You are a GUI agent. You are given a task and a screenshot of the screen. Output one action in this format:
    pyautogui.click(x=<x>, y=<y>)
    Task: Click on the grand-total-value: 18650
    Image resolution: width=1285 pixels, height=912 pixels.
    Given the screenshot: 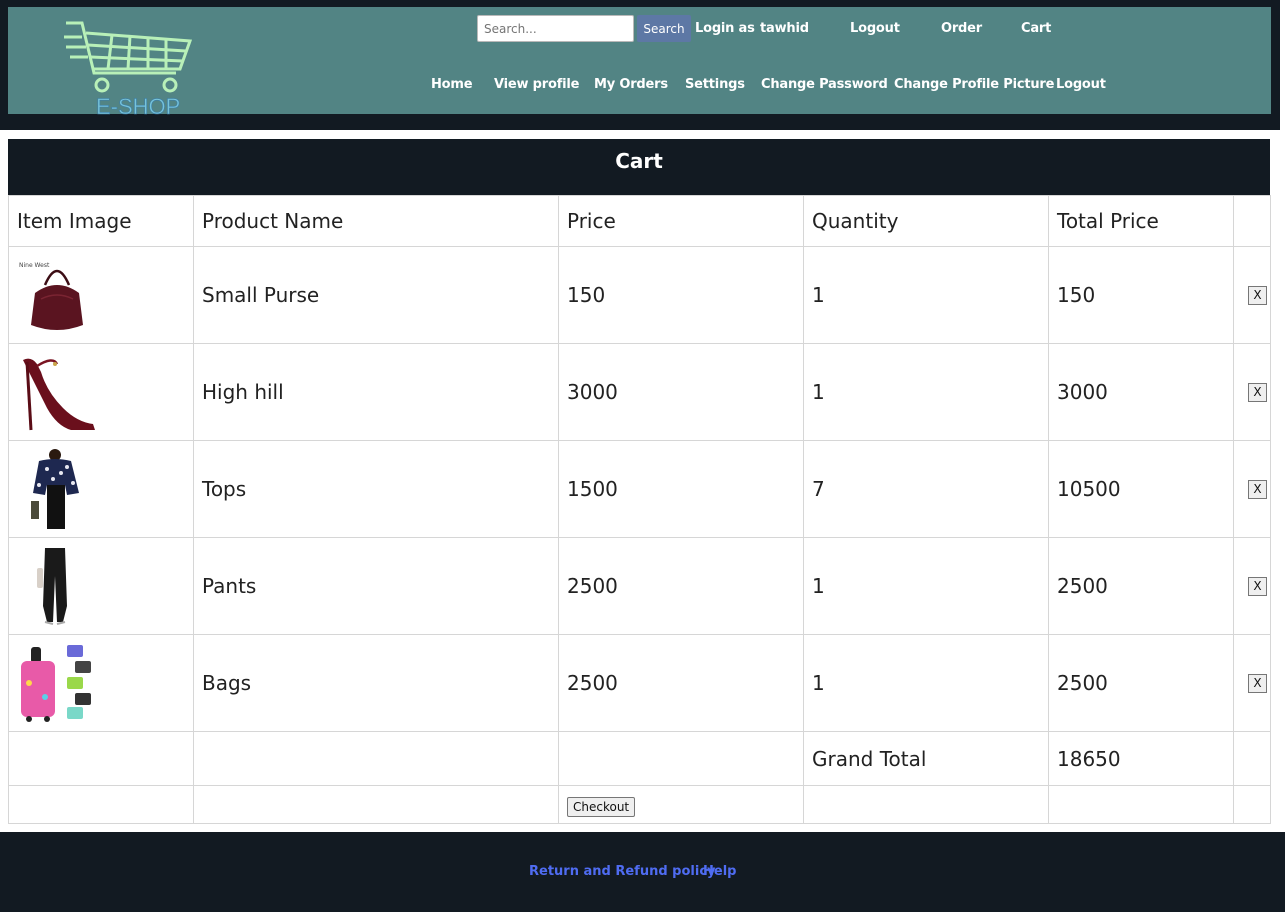 What is the action you would take?
    pyautogui.click(x=1141, y=758)
    